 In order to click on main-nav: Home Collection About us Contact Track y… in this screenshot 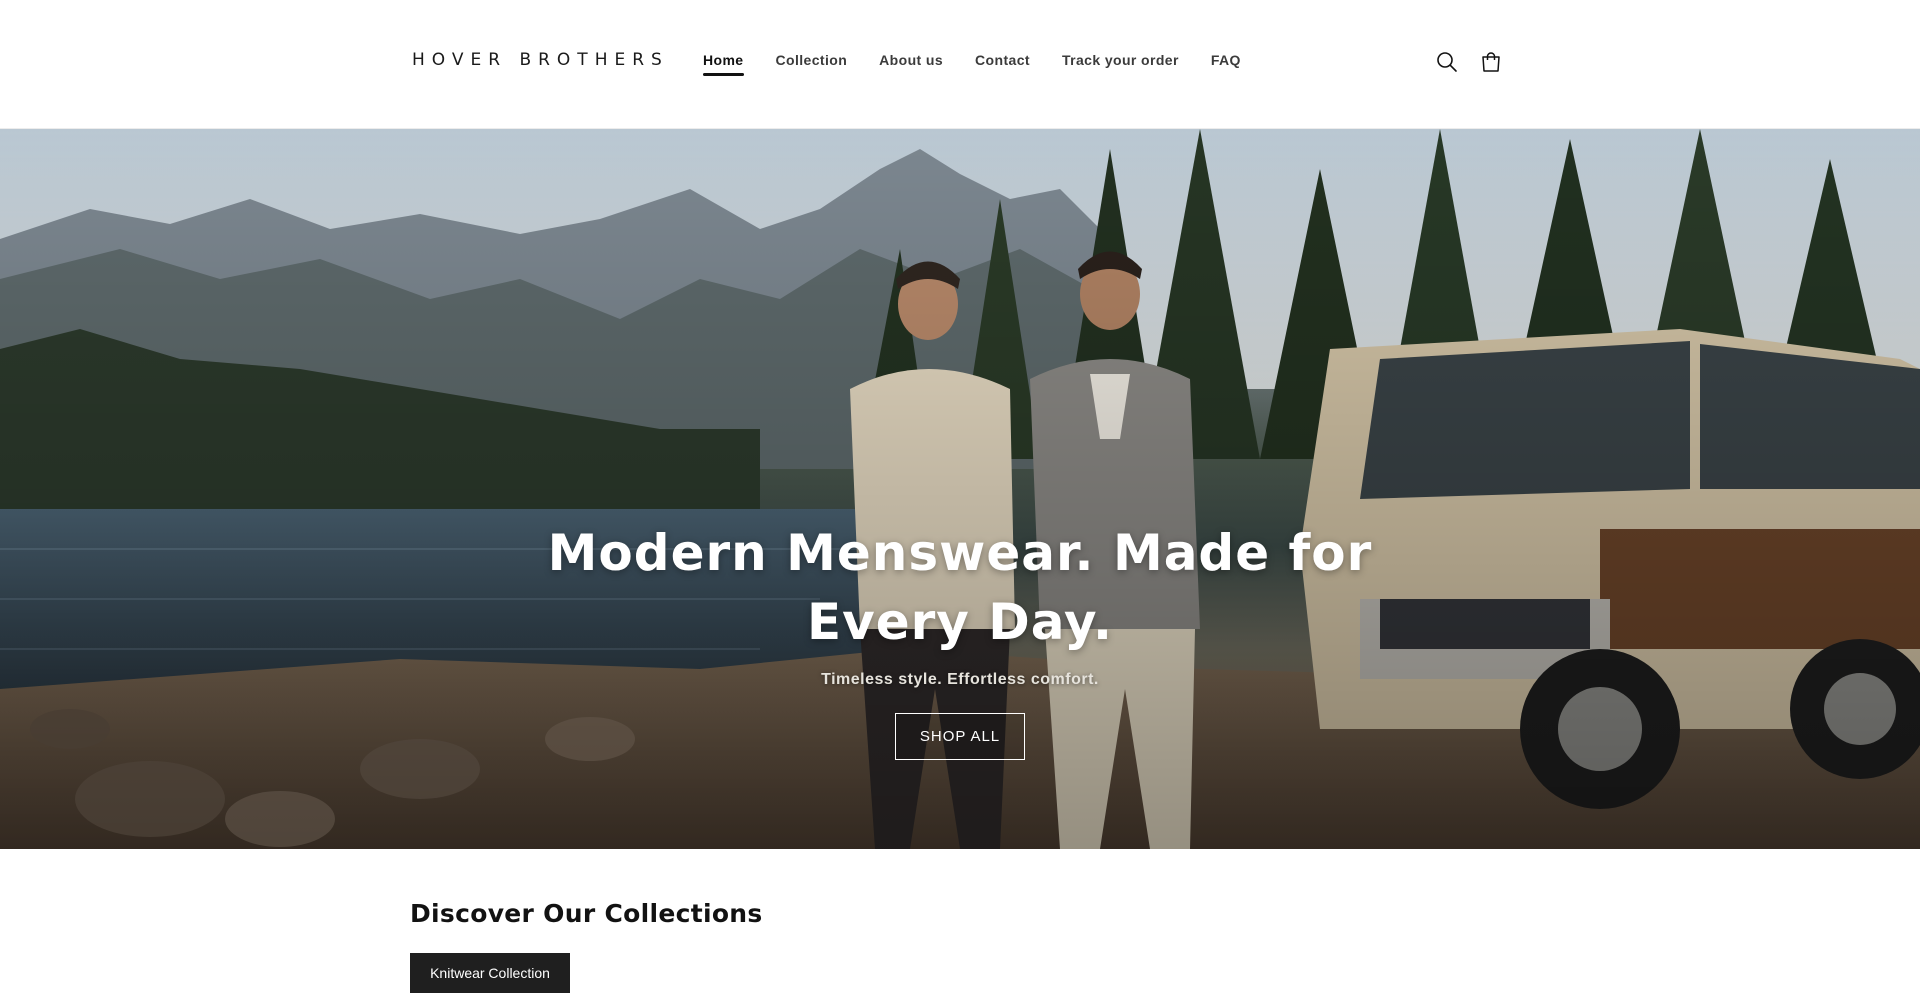, I will do `click(972, 64)`.